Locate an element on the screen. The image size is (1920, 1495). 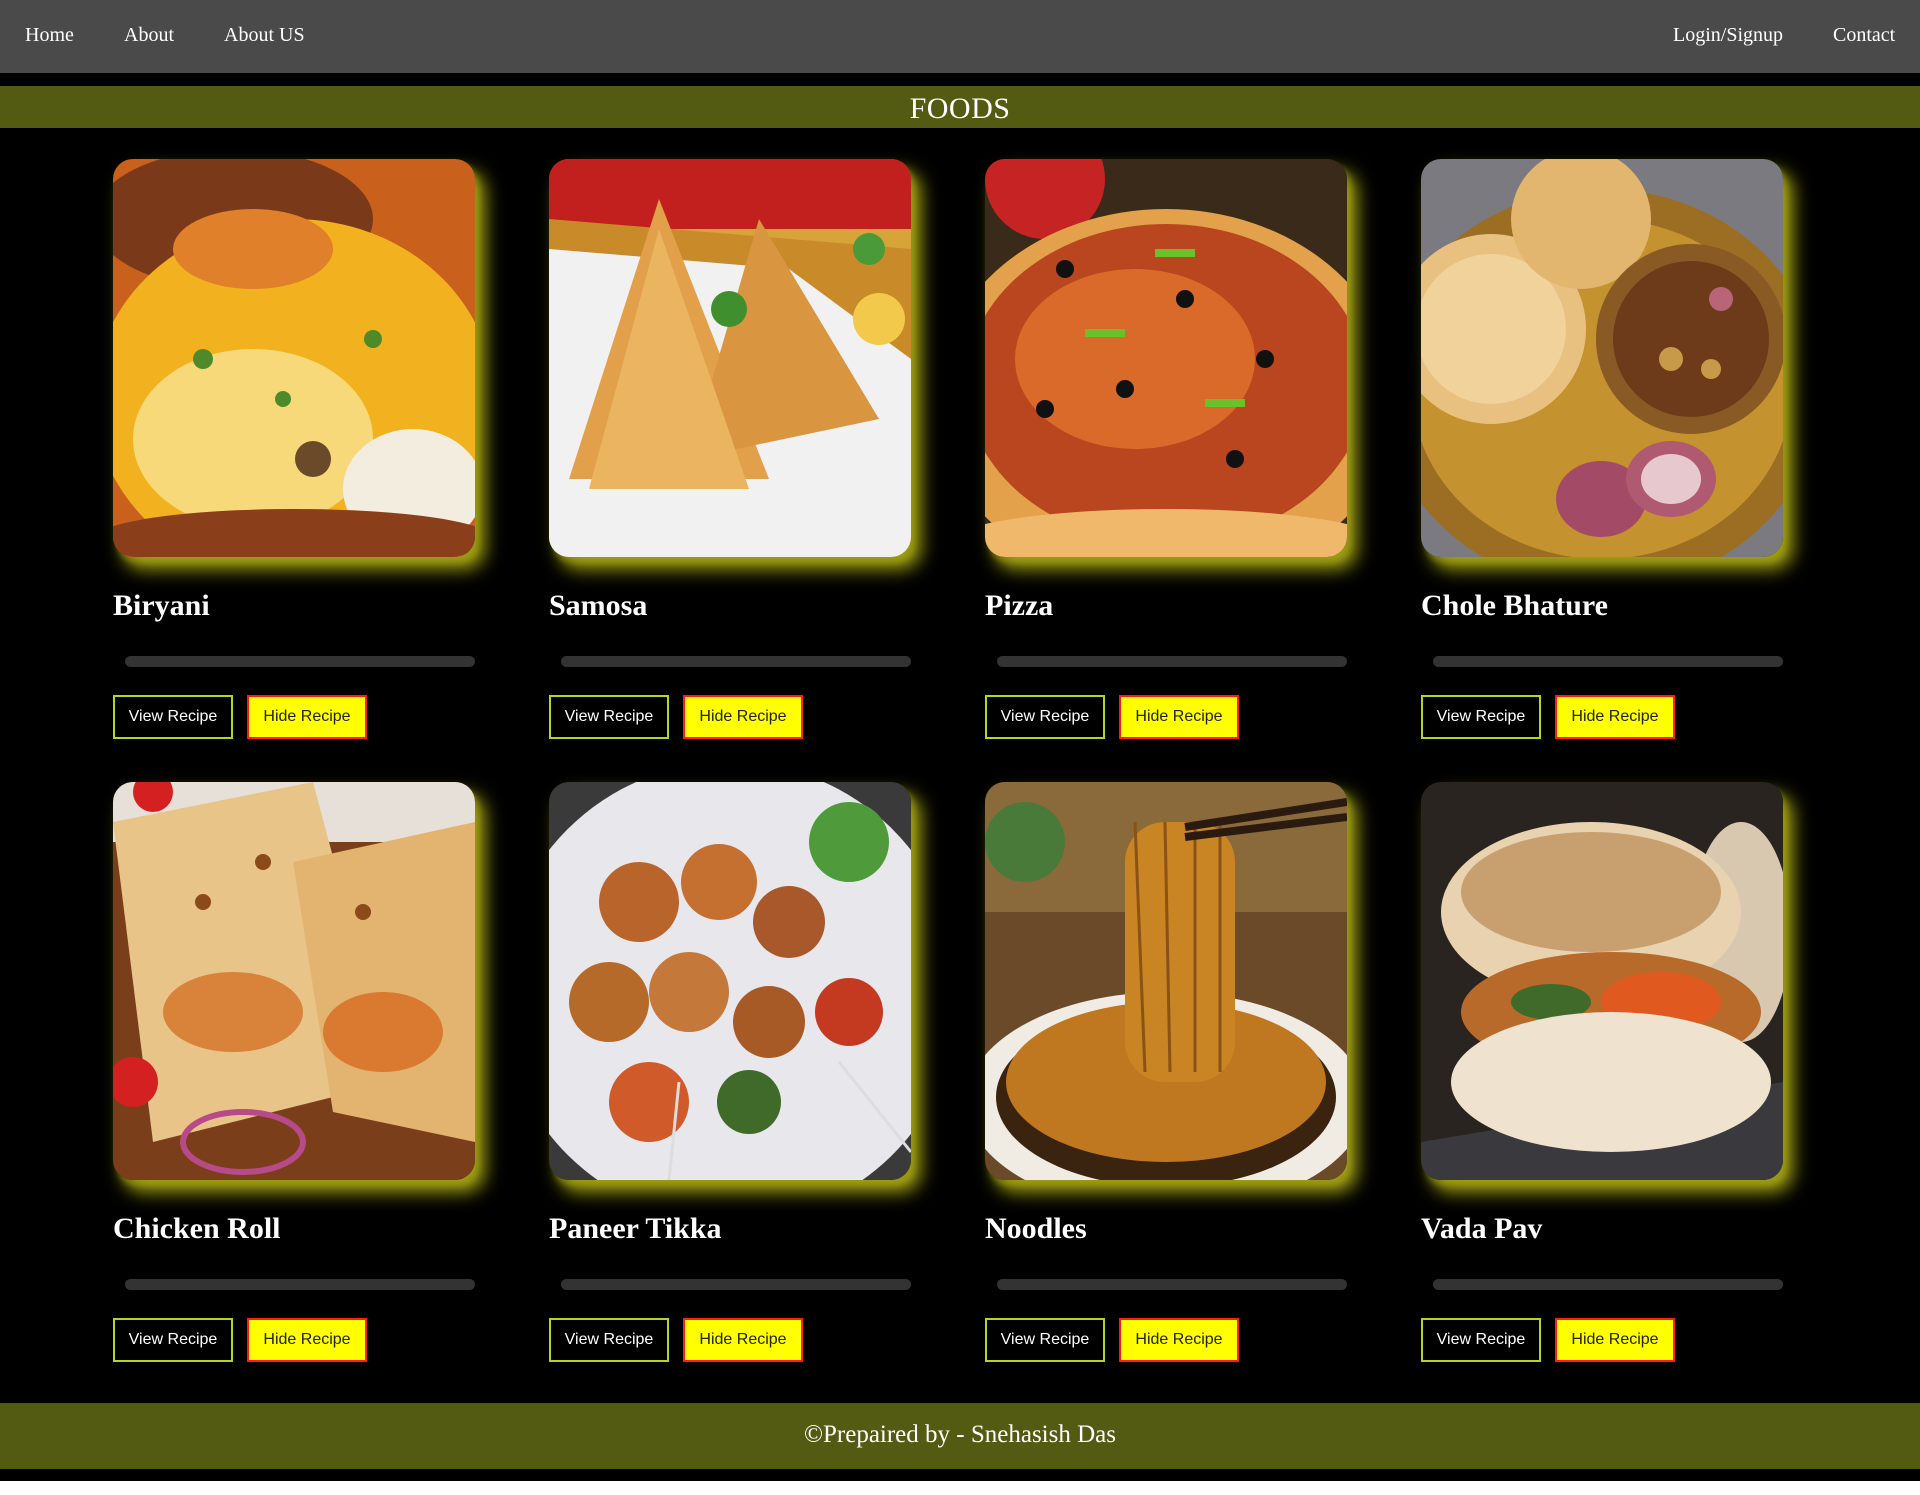
nav-home-link: Home is located at coordinates (49, 35).